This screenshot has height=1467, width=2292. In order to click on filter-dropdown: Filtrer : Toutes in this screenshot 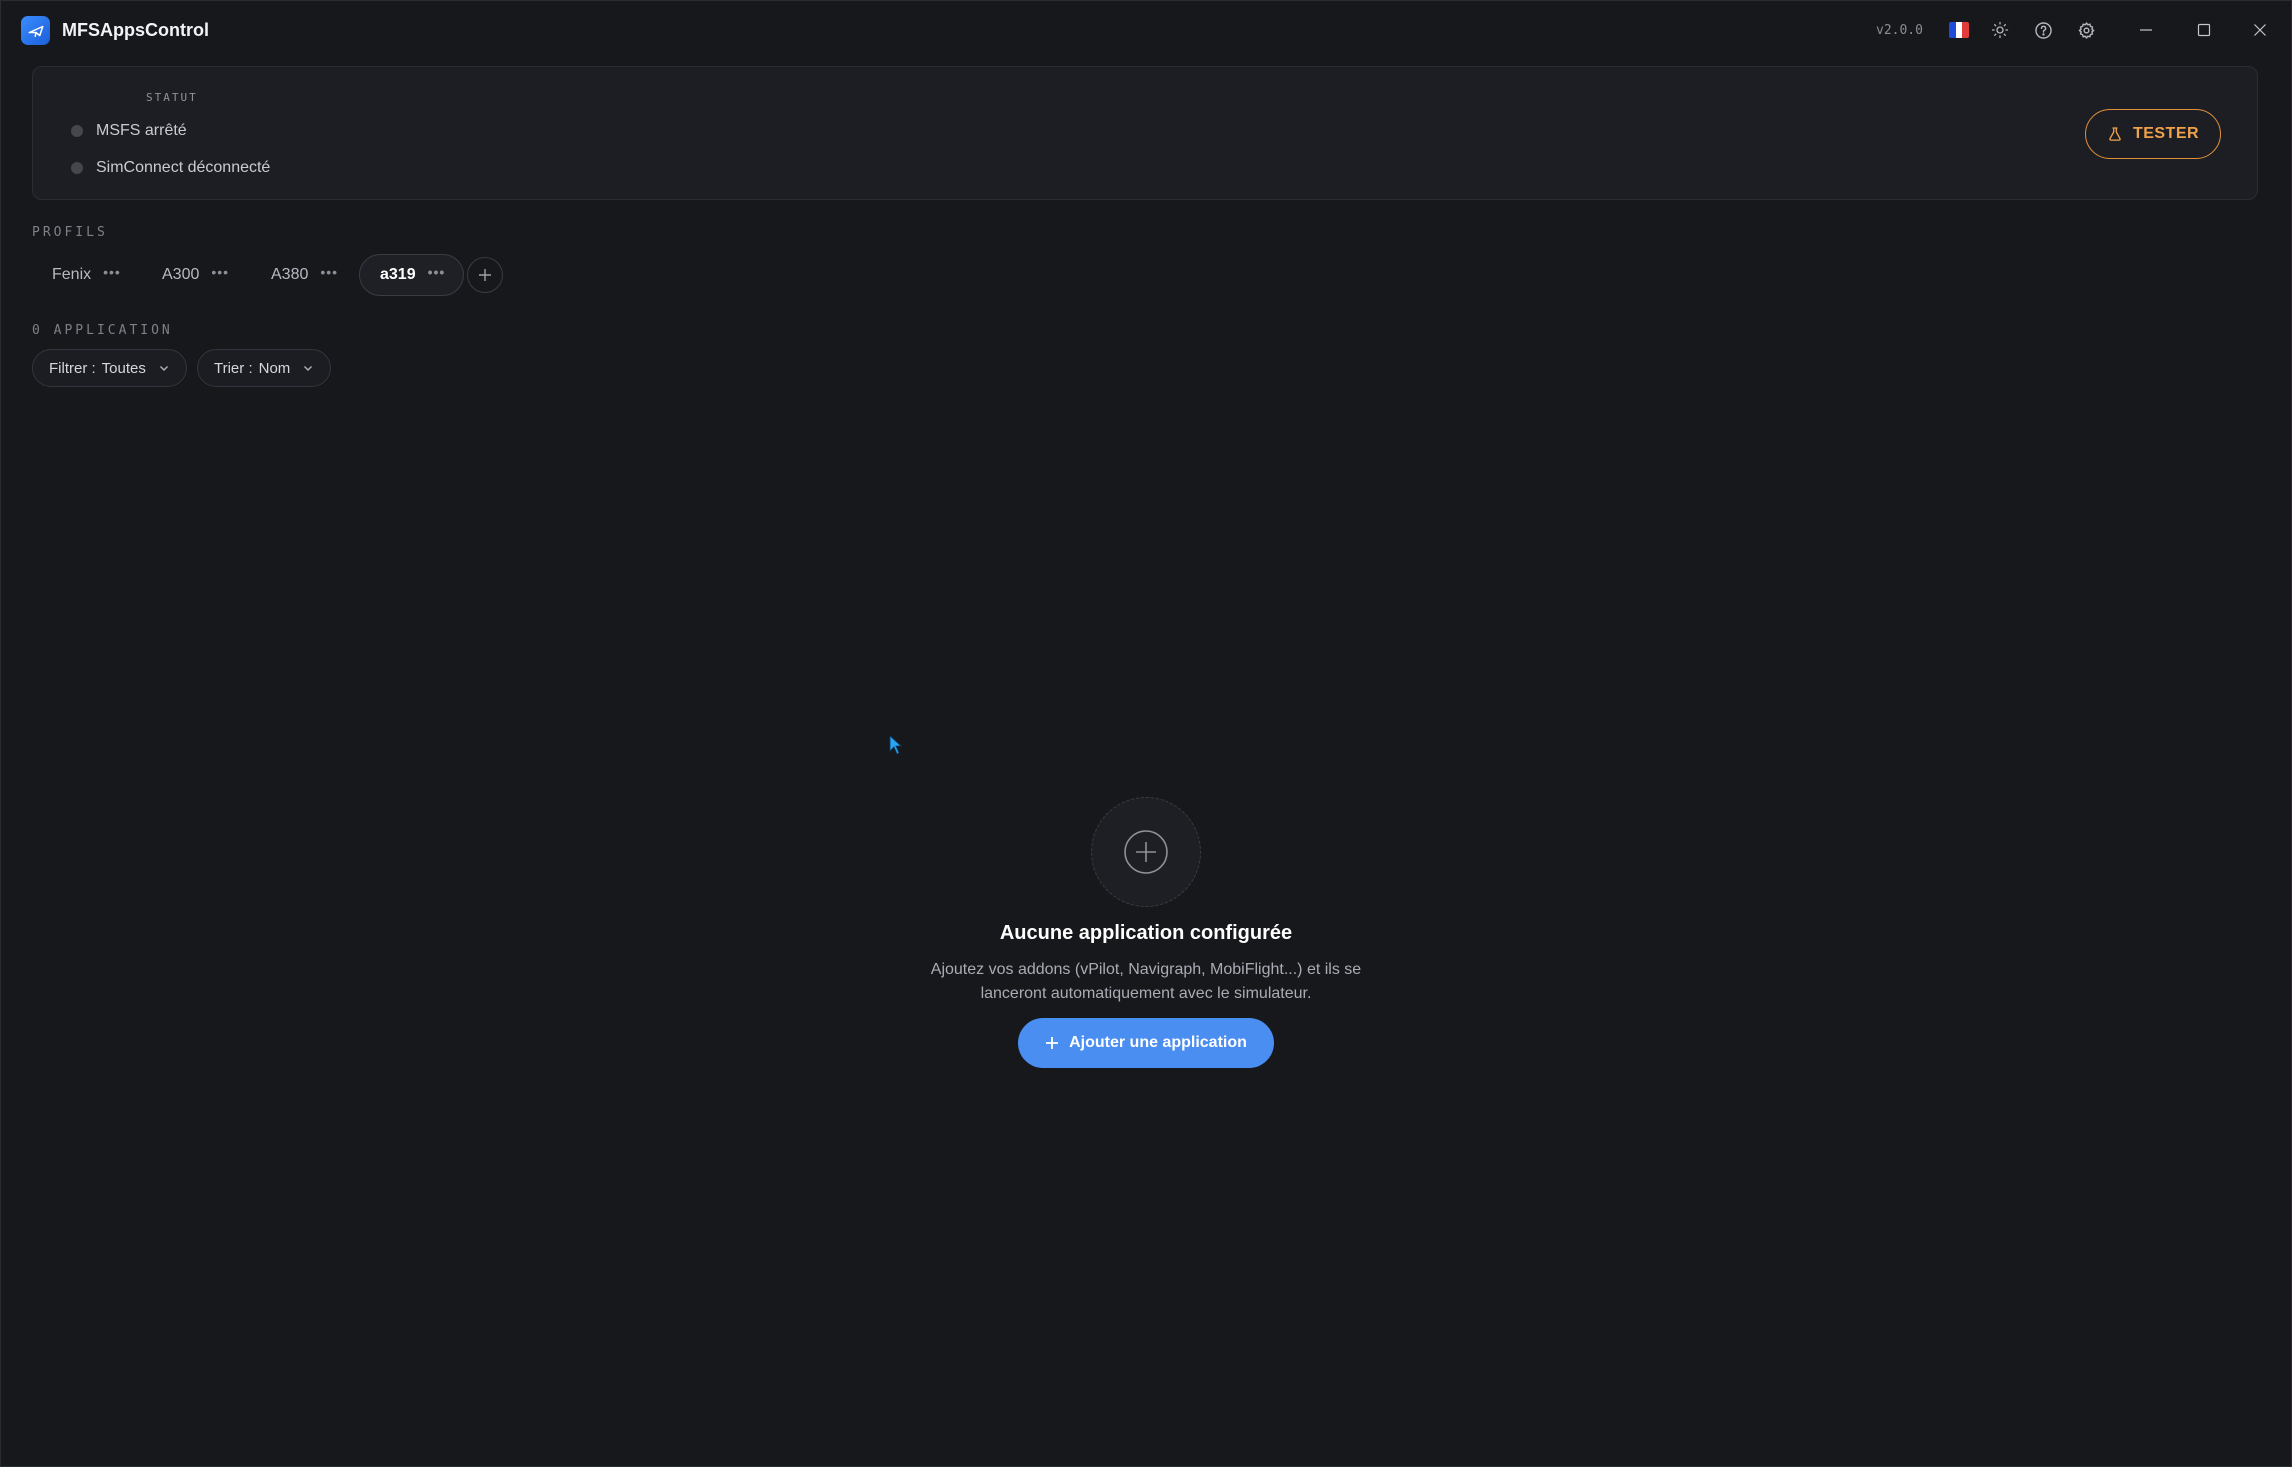, I will do `click(109, 368)`.